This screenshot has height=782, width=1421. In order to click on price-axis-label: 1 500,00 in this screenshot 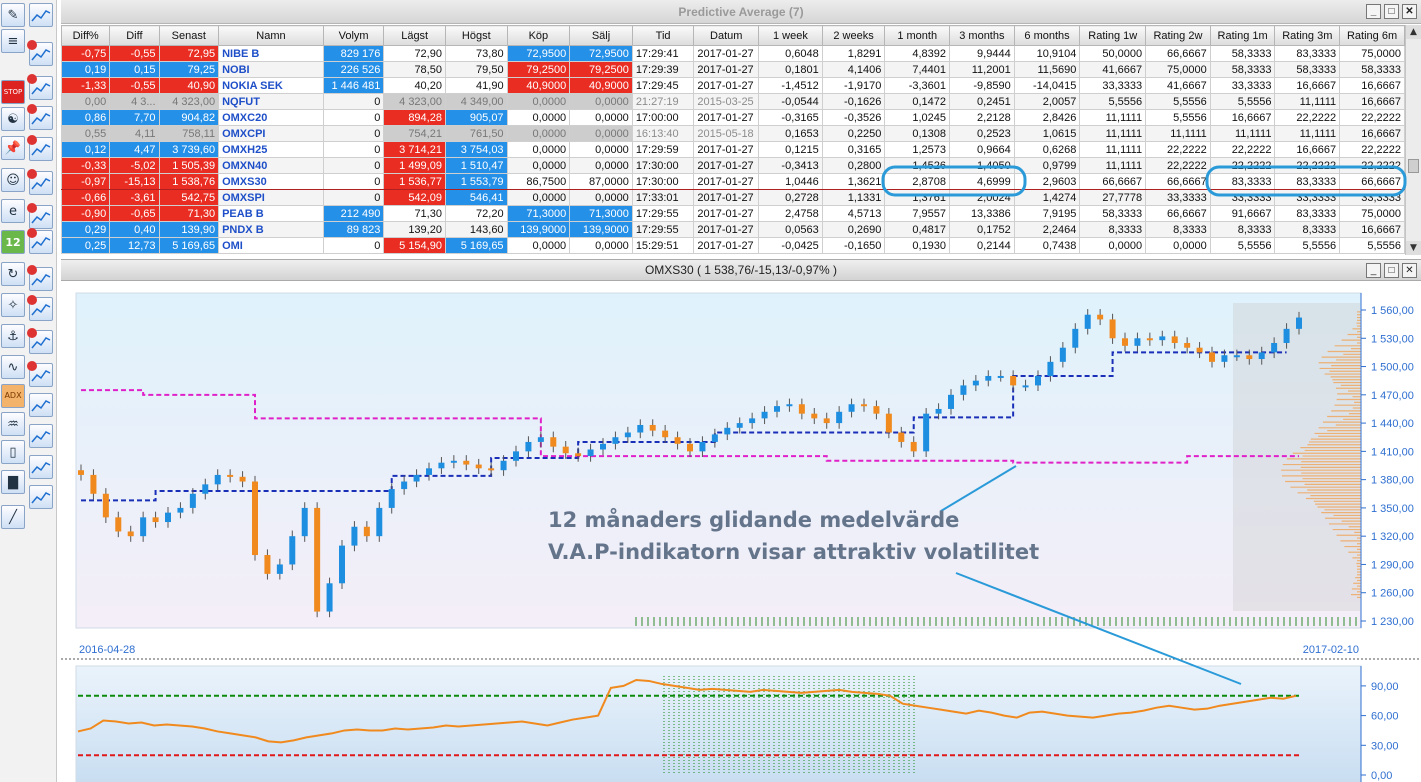, I will do `click(1392, 368)`.